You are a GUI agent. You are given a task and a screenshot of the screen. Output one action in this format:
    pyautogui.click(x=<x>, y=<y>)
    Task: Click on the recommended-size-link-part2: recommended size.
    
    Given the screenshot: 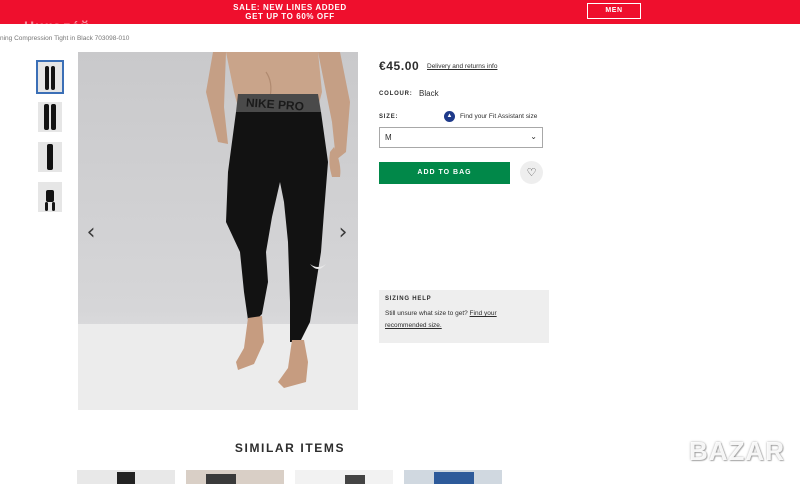 What is the action you would take?
    pyautogui.click(x=413, y=325)
    